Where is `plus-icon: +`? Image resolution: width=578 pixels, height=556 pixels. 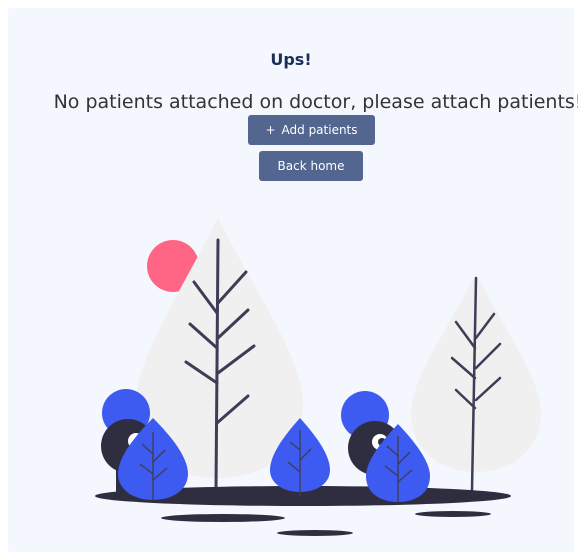 plus-icon: + is located at coordinates (270, 130).